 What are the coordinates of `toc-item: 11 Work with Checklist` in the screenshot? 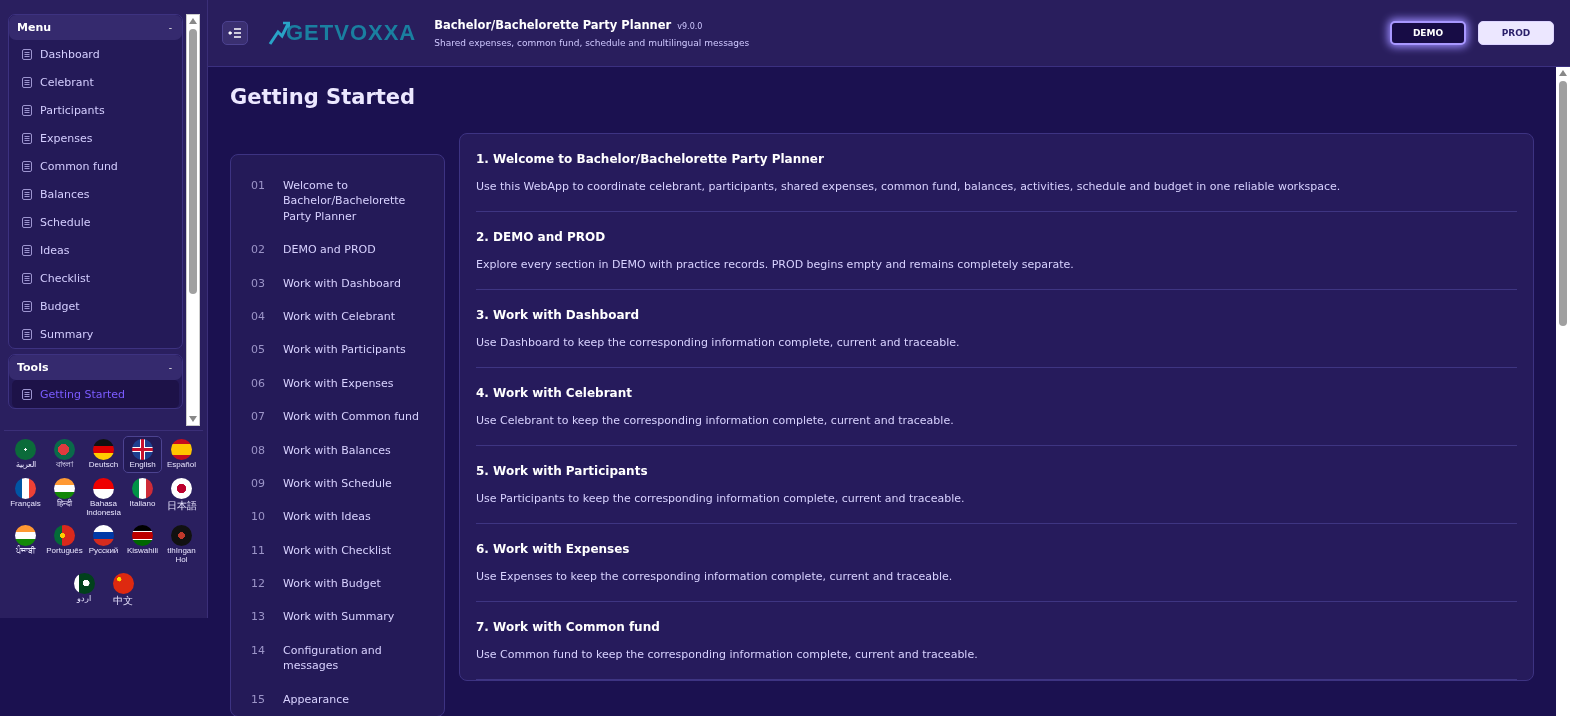 It's located at (342, 550).